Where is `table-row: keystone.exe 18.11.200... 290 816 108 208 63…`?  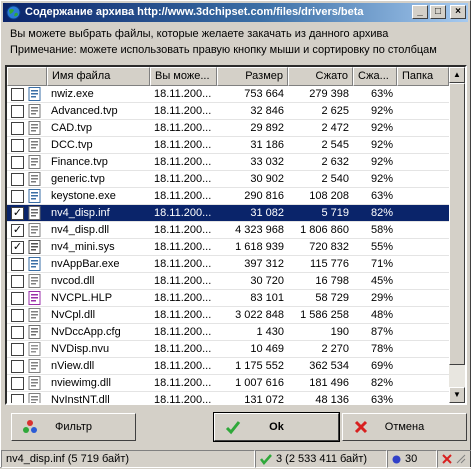 table-row: keystone.exe 18.11.200... 290 816 108 208 63… is located at coordinates (228, 196).